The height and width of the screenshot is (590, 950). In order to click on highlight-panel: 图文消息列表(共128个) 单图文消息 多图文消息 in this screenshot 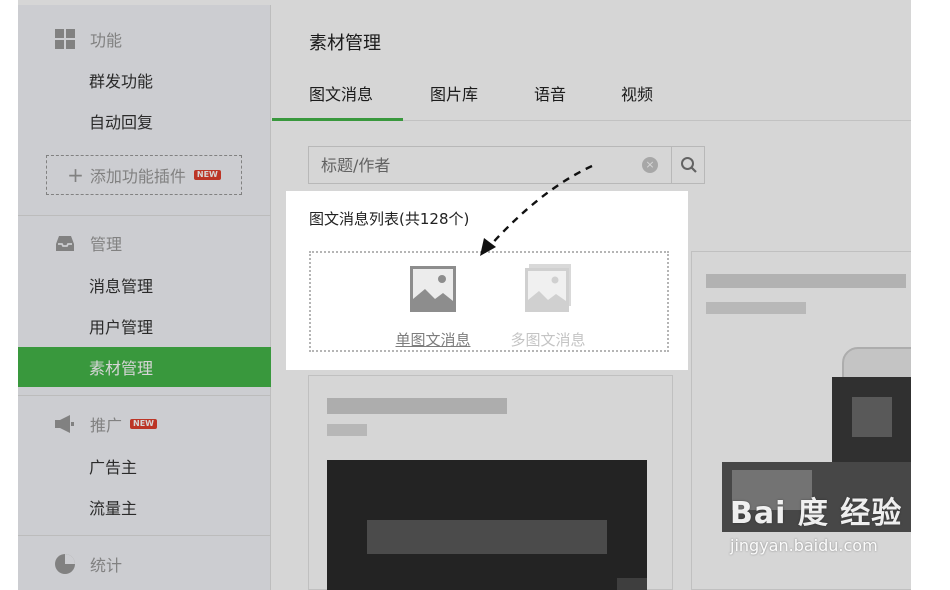, I will do `click(487, 280)`.